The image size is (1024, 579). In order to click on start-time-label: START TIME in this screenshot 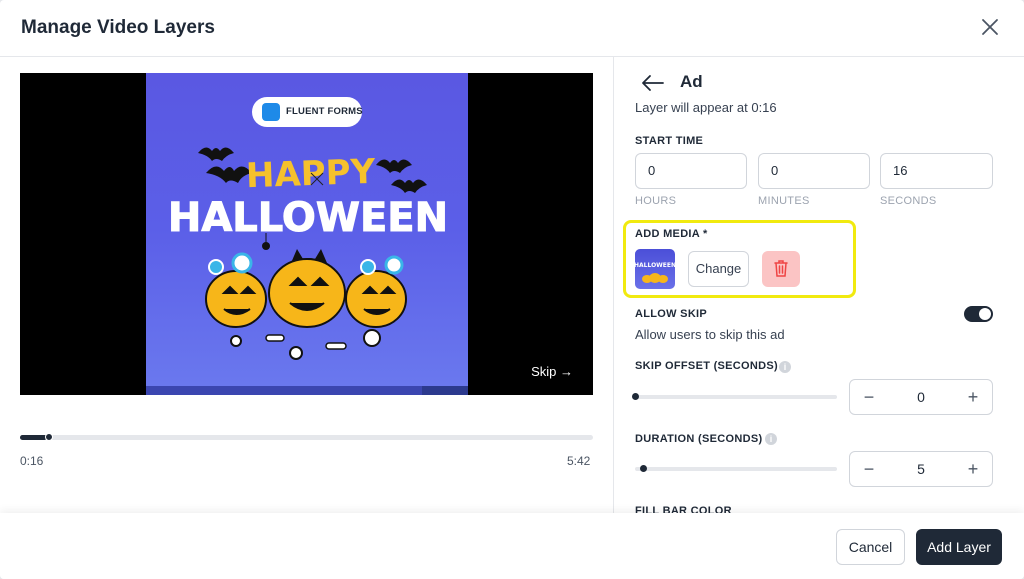, I will do `click(669, 141)`.